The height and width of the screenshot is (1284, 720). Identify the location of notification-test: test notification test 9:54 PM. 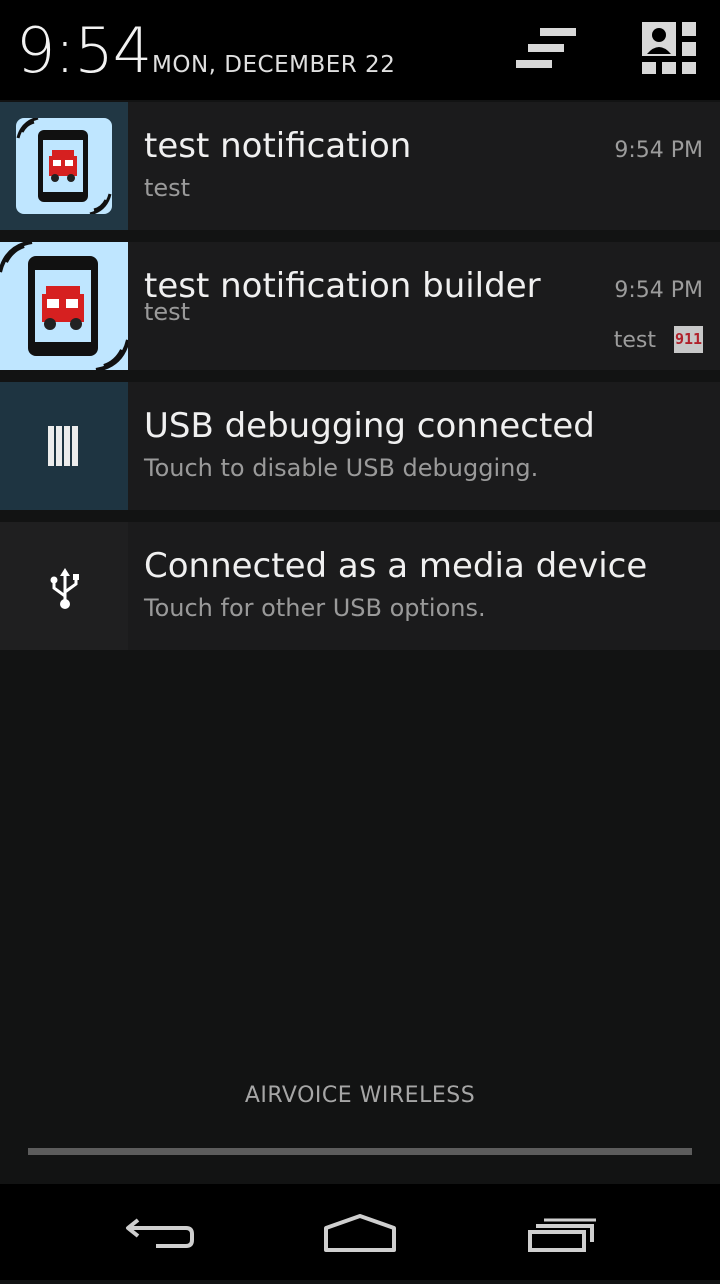
(360, 166).